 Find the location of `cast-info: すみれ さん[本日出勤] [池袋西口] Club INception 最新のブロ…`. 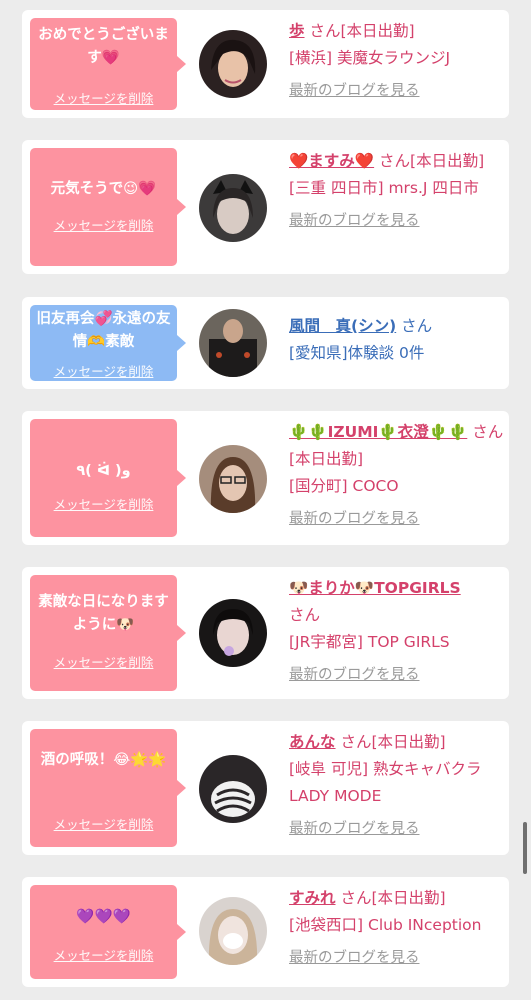

cast-info: すみれ さん[本日出勤] [池袋西口] Club INception 最新のブロ… is located at coordinates (397, 928).